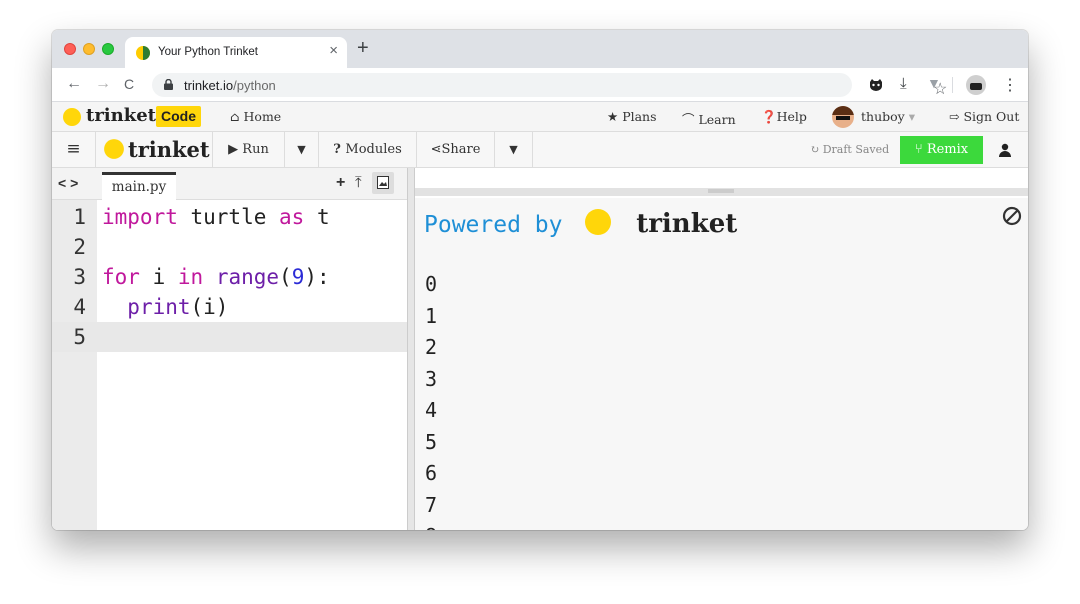  Describe the element at coordinates (784, 117) in the screenshot. I see `help-link: ❓Help` at that location.